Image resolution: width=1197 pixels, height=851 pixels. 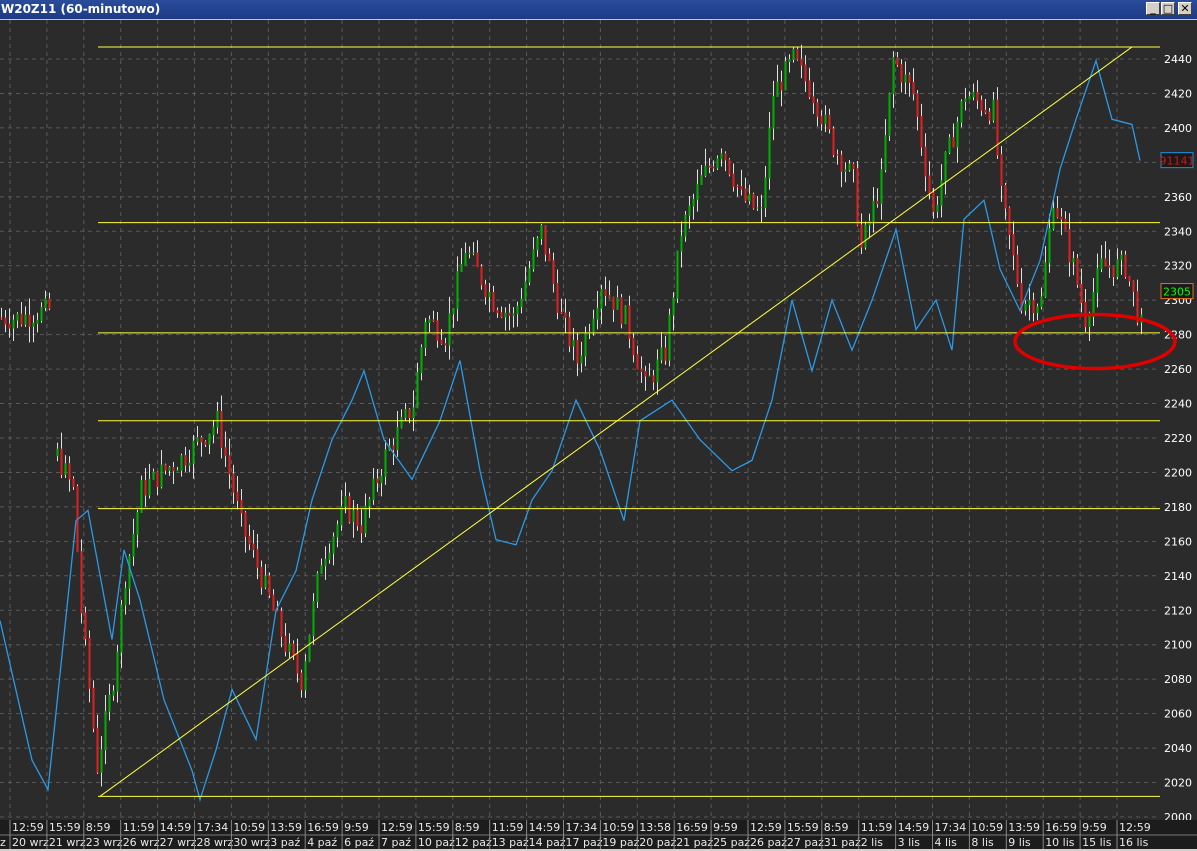 What do you see at coordinates (1178, 679) in the screenshot?
I see `y-tick-label: 2080` at bounding box center [1178, 679].